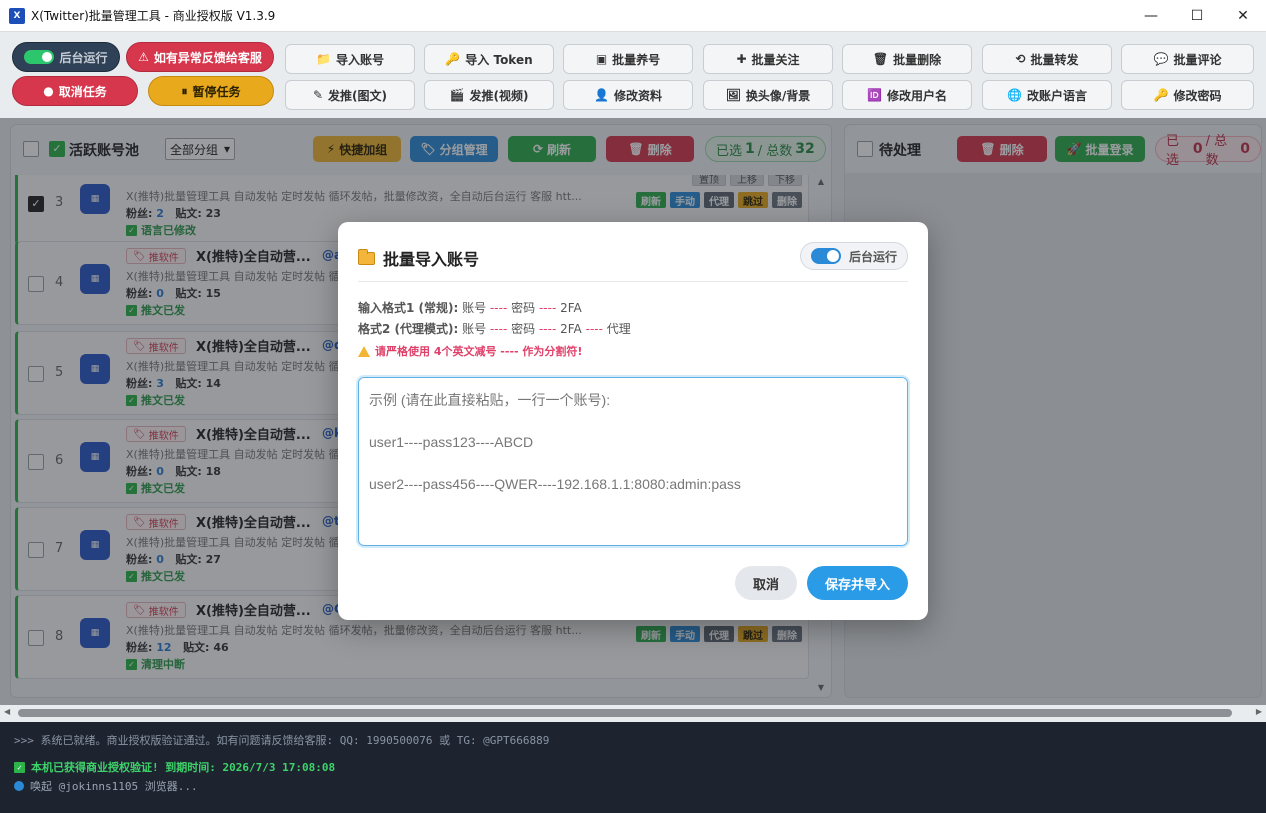 This screenshot has width=1266, height=813. I want to click on pause-task-button: ⏸ 暂停任务, so click(211, 91).